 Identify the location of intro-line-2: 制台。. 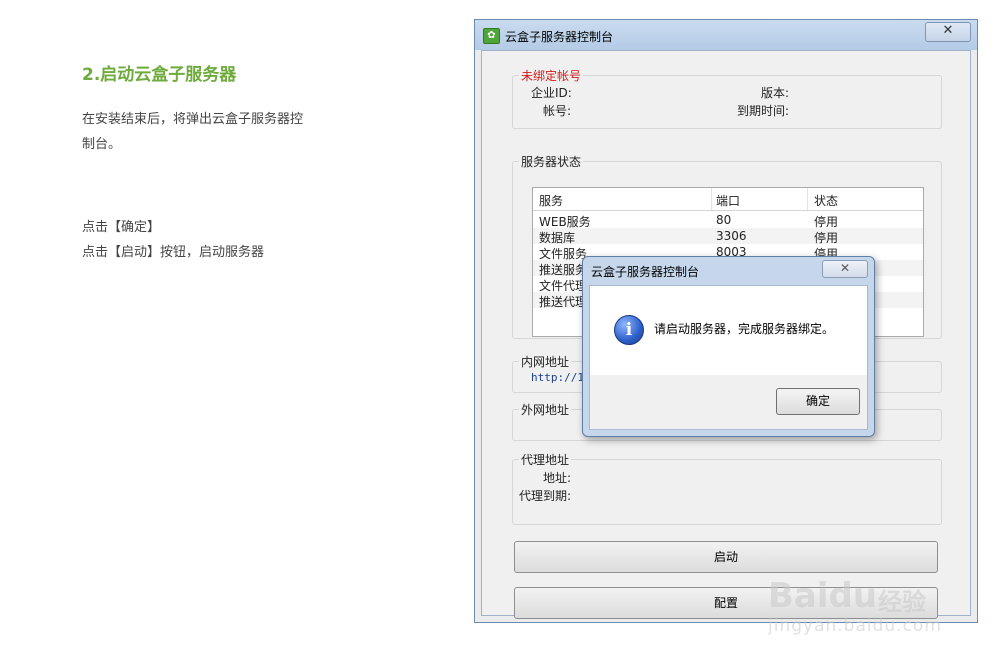
(102, 144).